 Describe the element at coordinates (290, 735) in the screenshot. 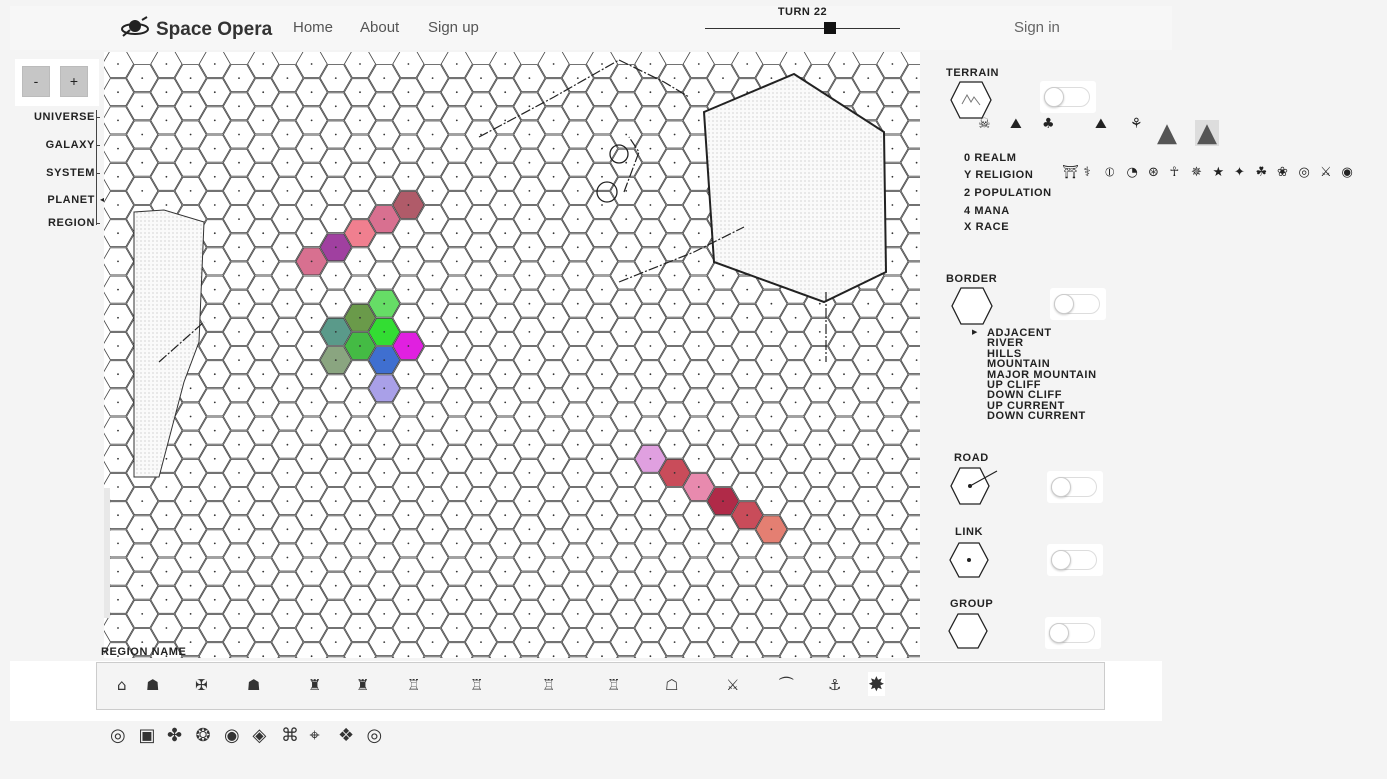

I see `resource-icon: ⌘` at that location.